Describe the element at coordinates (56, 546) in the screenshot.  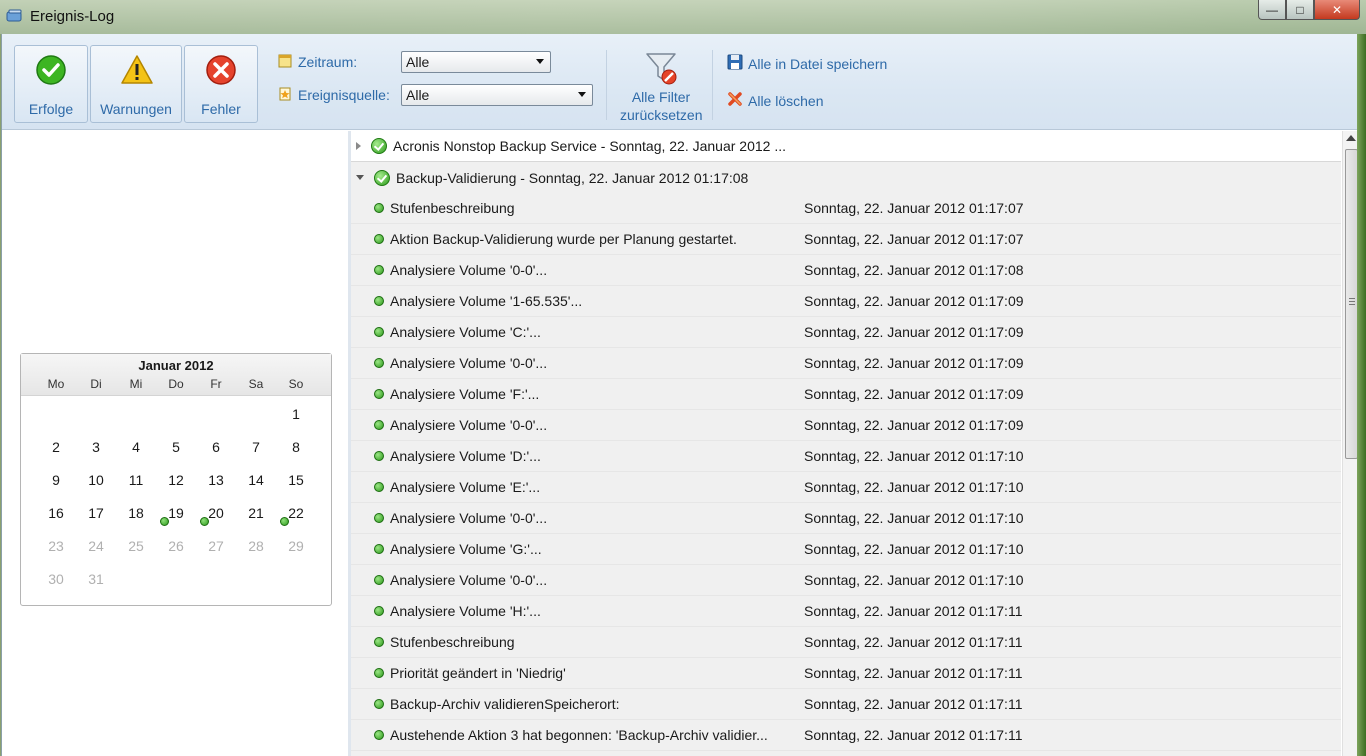
I see `calendar-day-number: 23` at that location.